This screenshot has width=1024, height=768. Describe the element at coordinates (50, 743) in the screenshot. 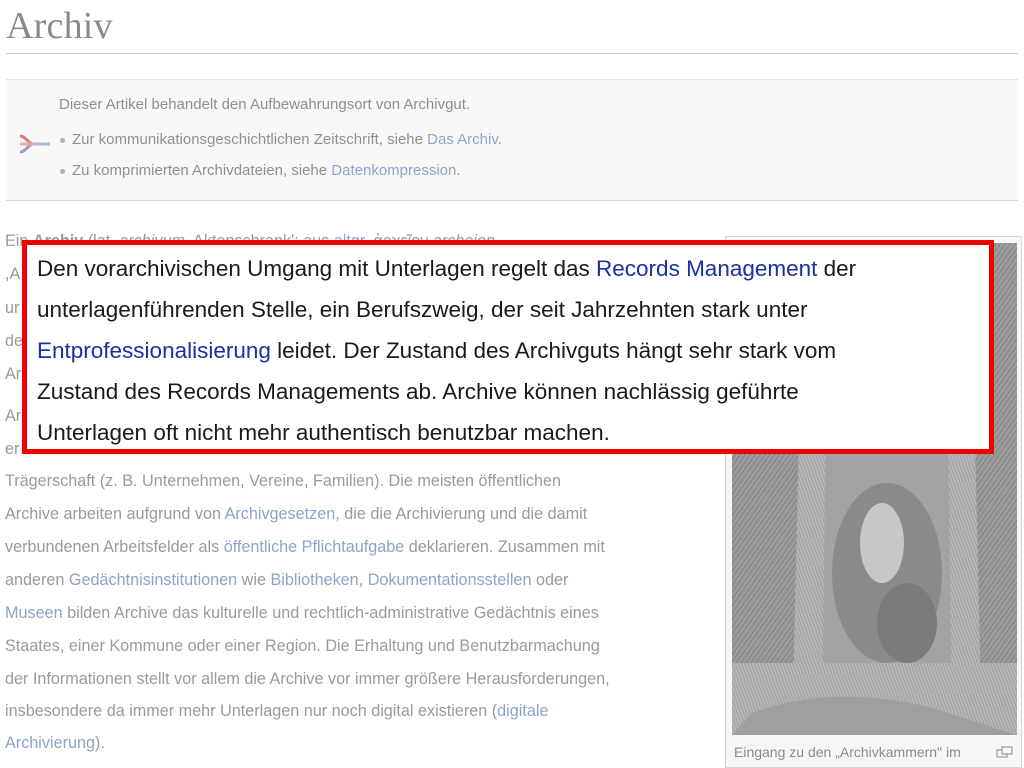

I see `link-archivierung: Archivierung` at that location.